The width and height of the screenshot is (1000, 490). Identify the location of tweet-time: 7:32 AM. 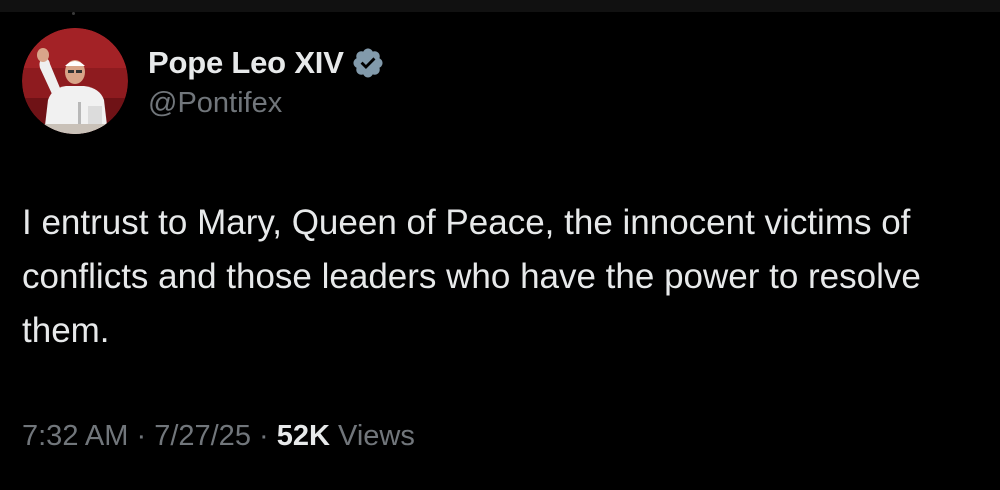
(75, 436).